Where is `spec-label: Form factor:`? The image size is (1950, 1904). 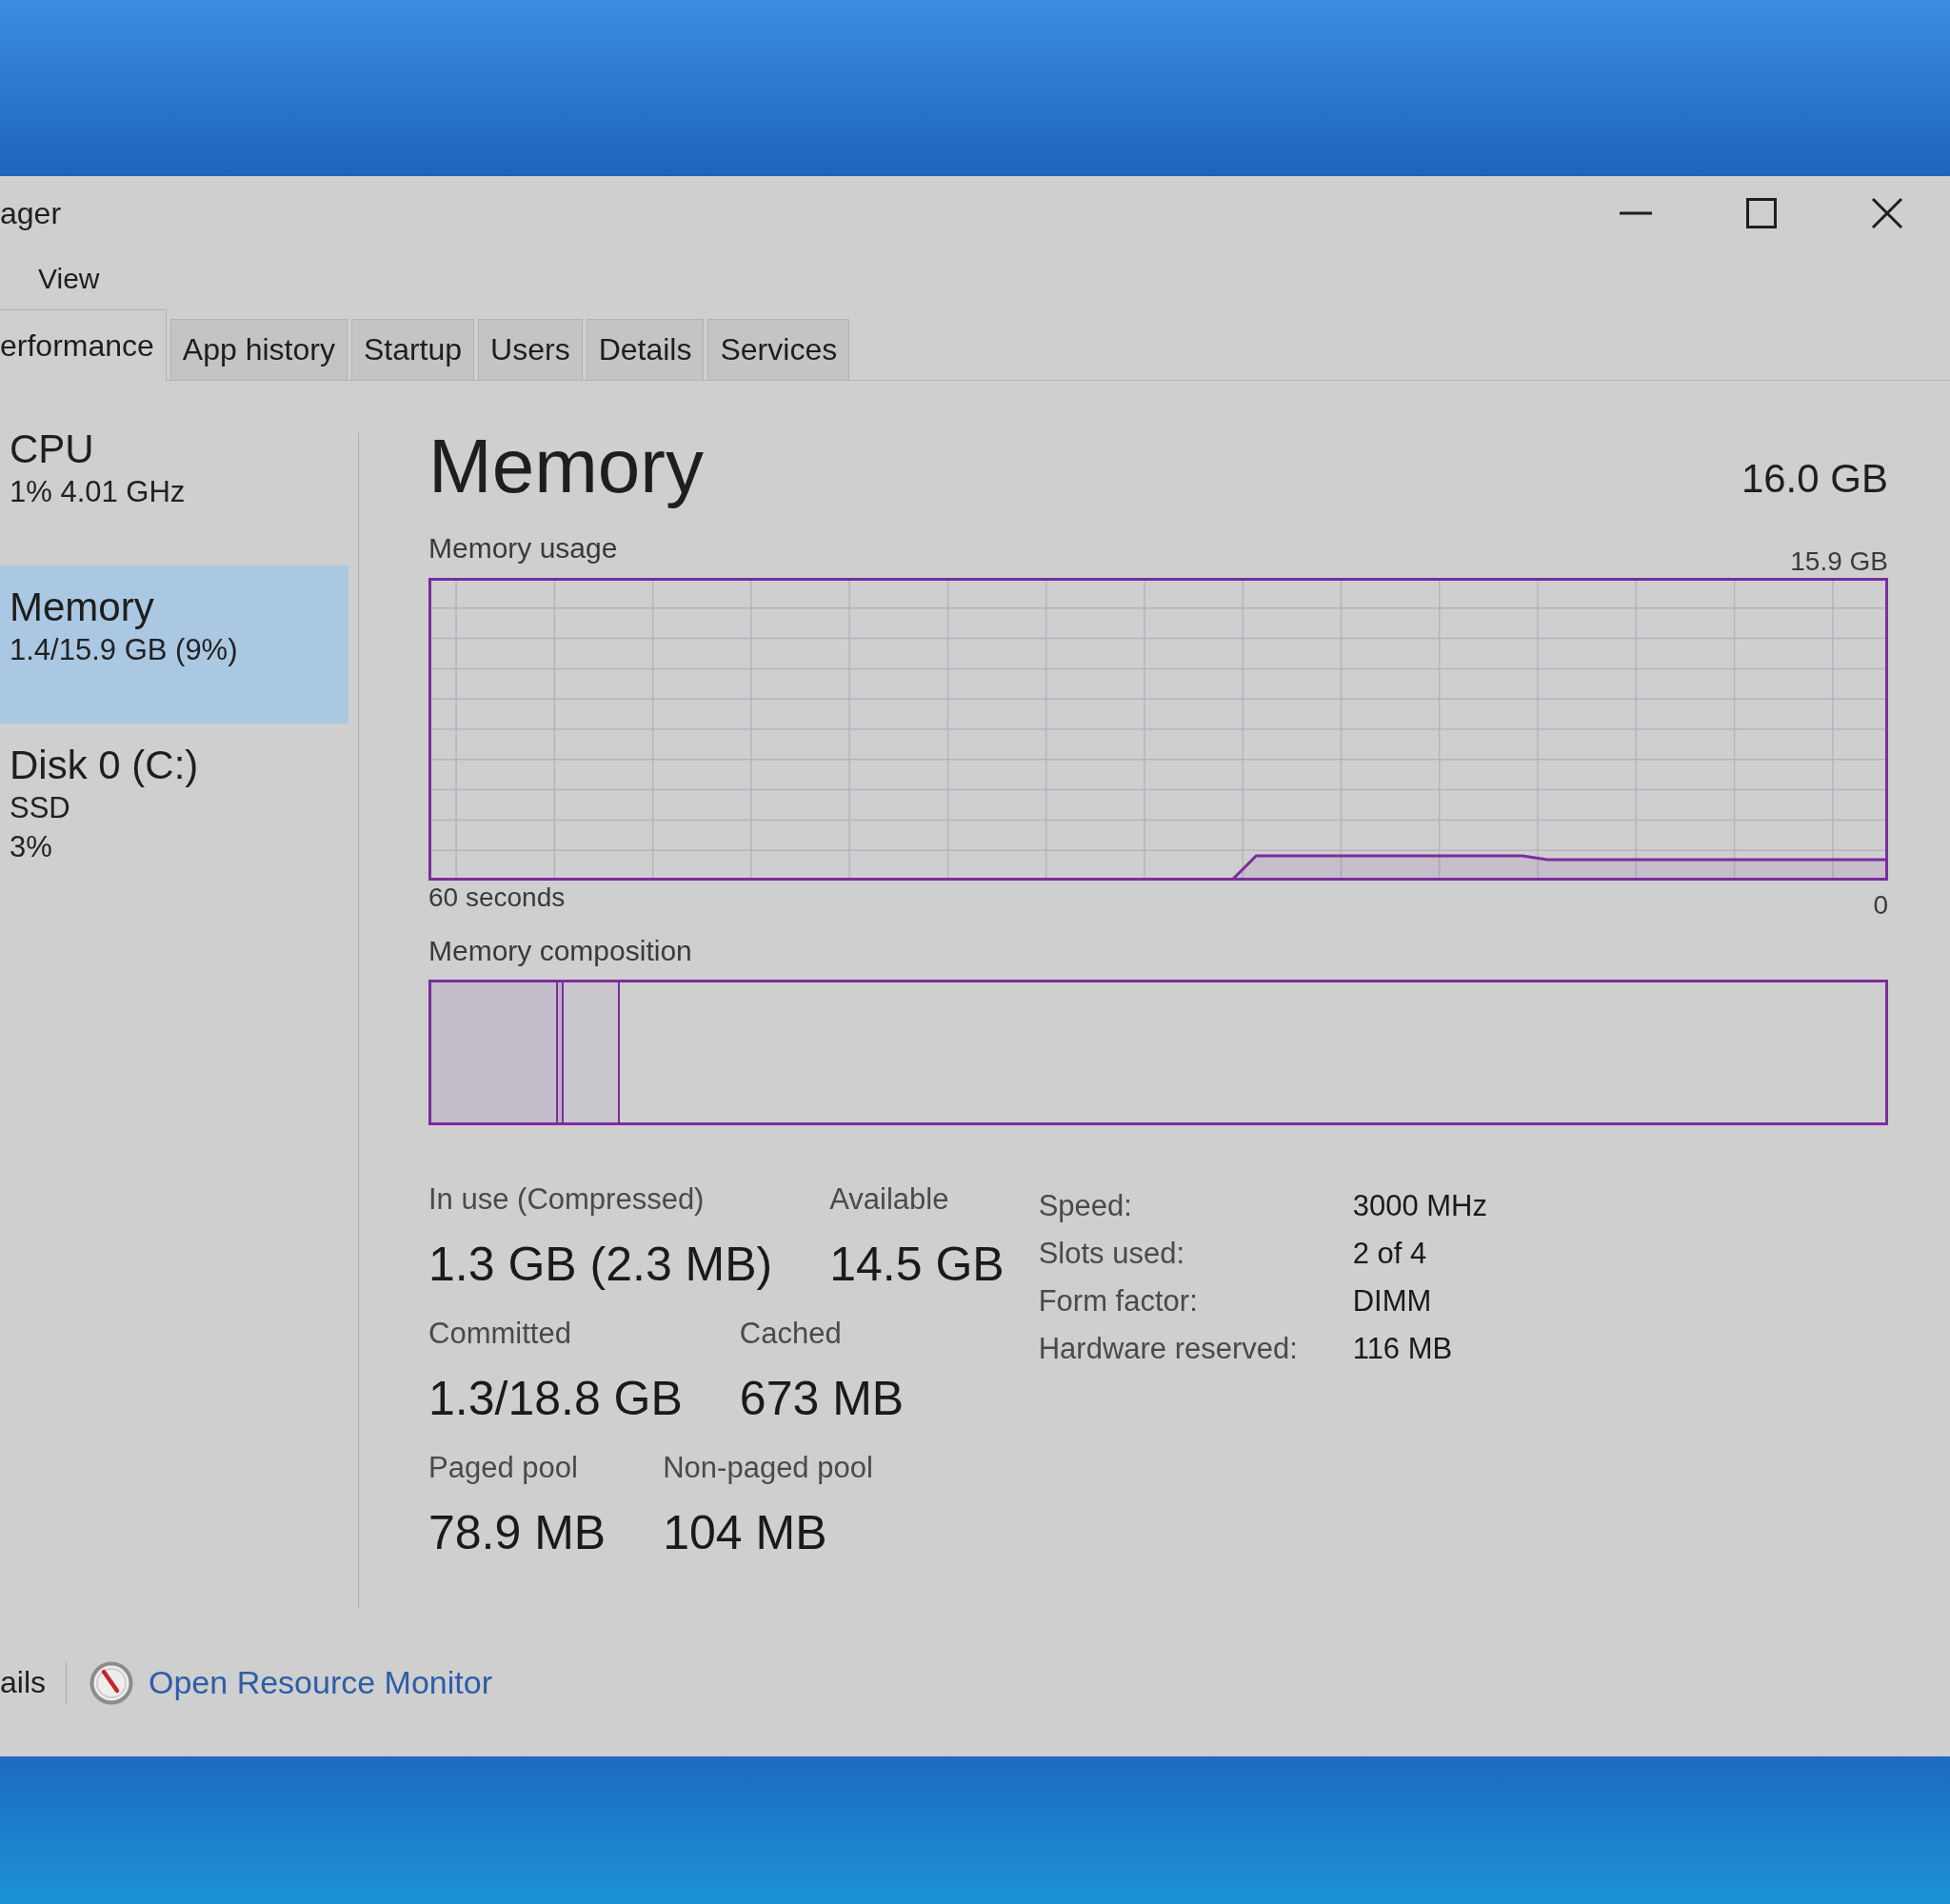 spec-label: Form factor: is located at coordinates (1118, 1301).